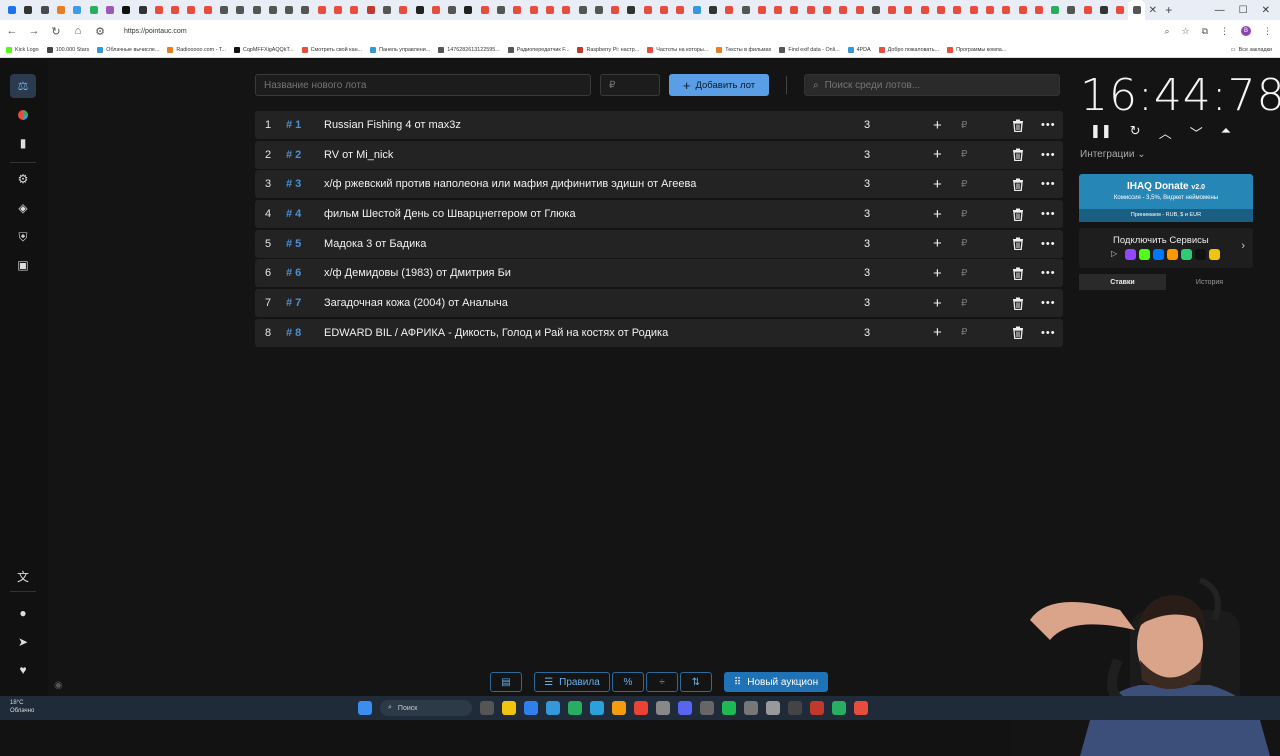 This screenshot has height=756, width=1280. I want to click on telegram-app-icon, so click(597, 708).